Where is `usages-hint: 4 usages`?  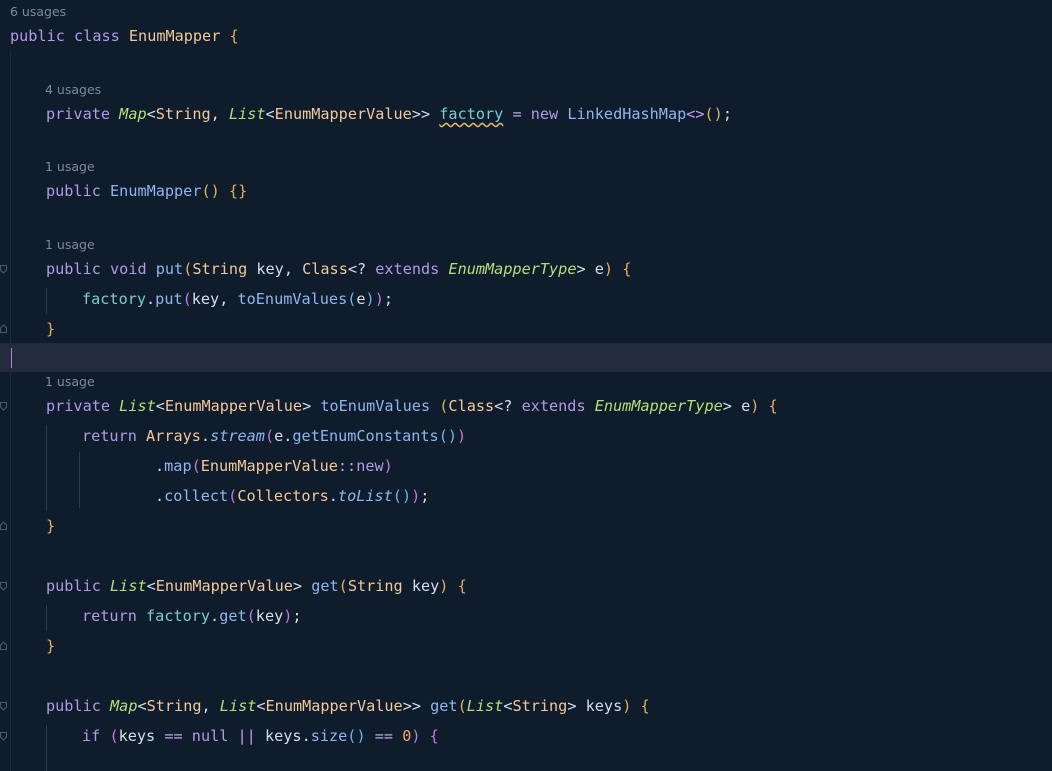
usages-hint: 4 usages is located at coordinates (548, 90).